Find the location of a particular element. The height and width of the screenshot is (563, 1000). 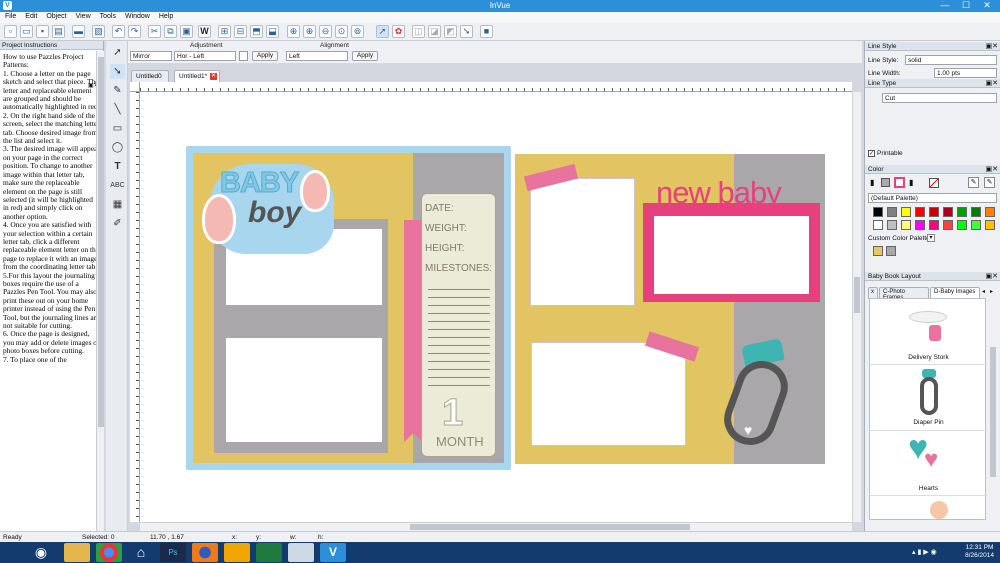

hearts-thumbnail: ♥ ♥ is located at coordinates (923, 452).